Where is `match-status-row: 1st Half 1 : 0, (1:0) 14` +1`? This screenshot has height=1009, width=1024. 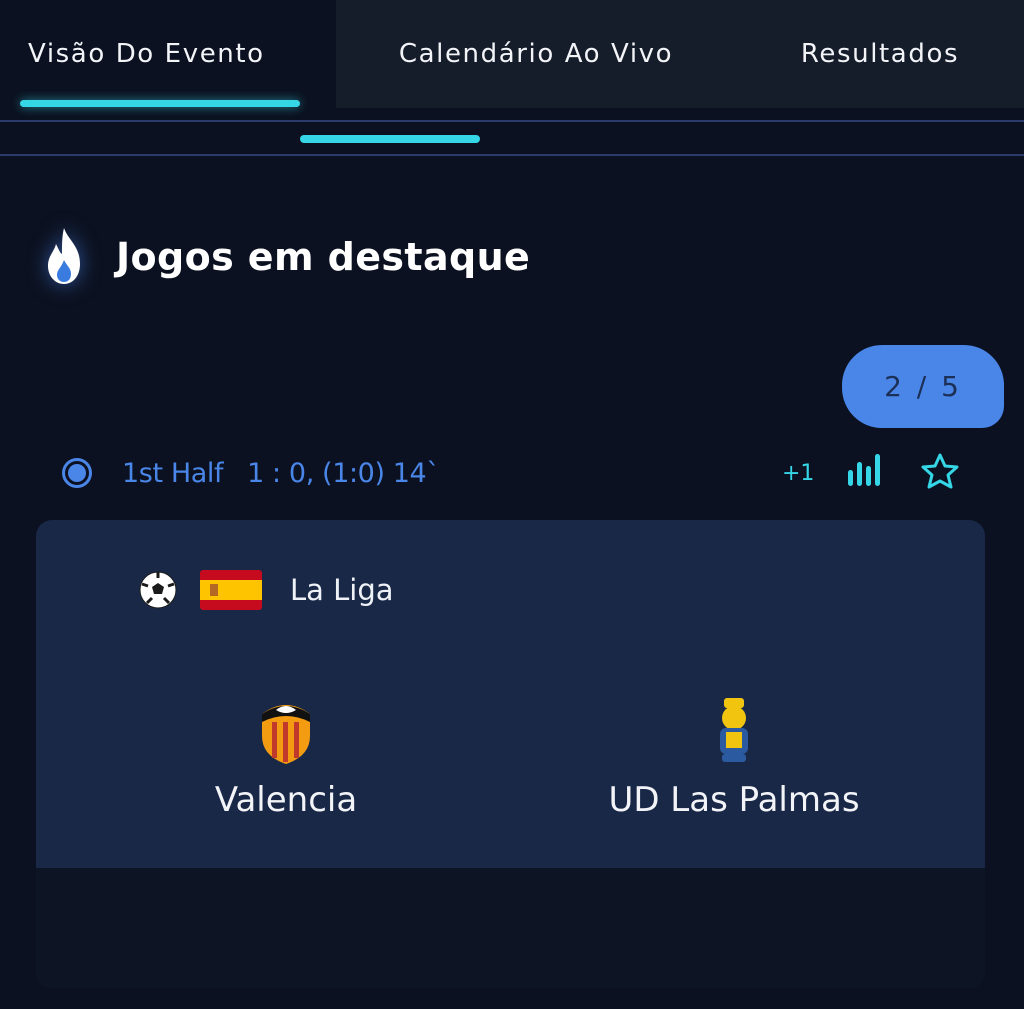
match-status-row: 1st Half 1 : 0, (1:0) 14` +1 is located at coordinates (512, 473).